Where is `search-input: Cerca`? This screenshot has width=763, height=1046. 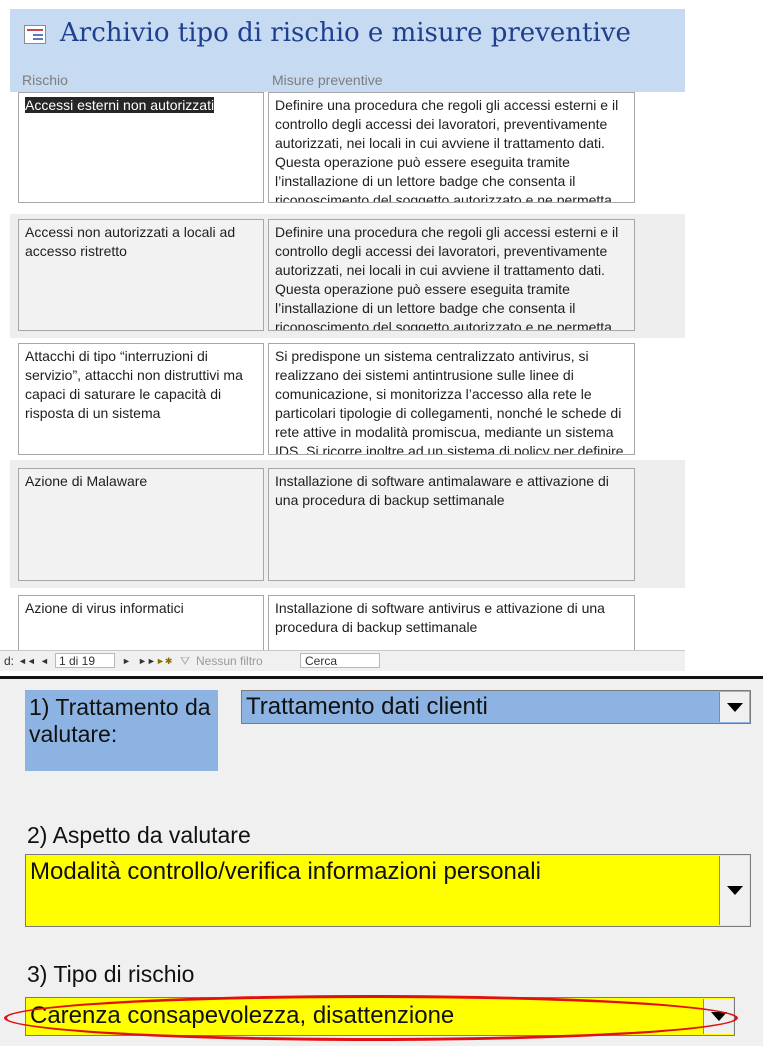 search-input: Cerca is located at coordinates (340, 660).